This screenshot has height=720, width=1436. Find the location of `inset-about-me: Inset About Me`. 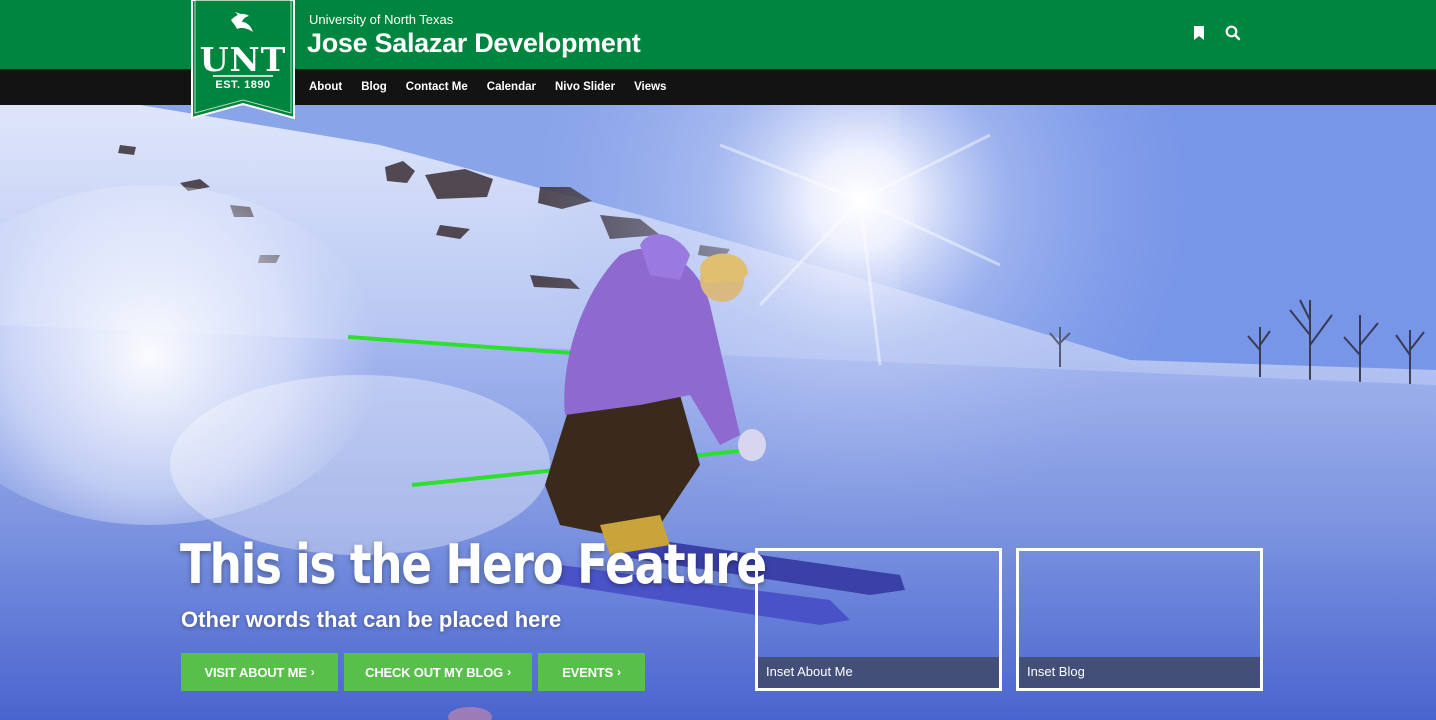

inset-about-me: Inset About Me is located at coordinates (878, 619).